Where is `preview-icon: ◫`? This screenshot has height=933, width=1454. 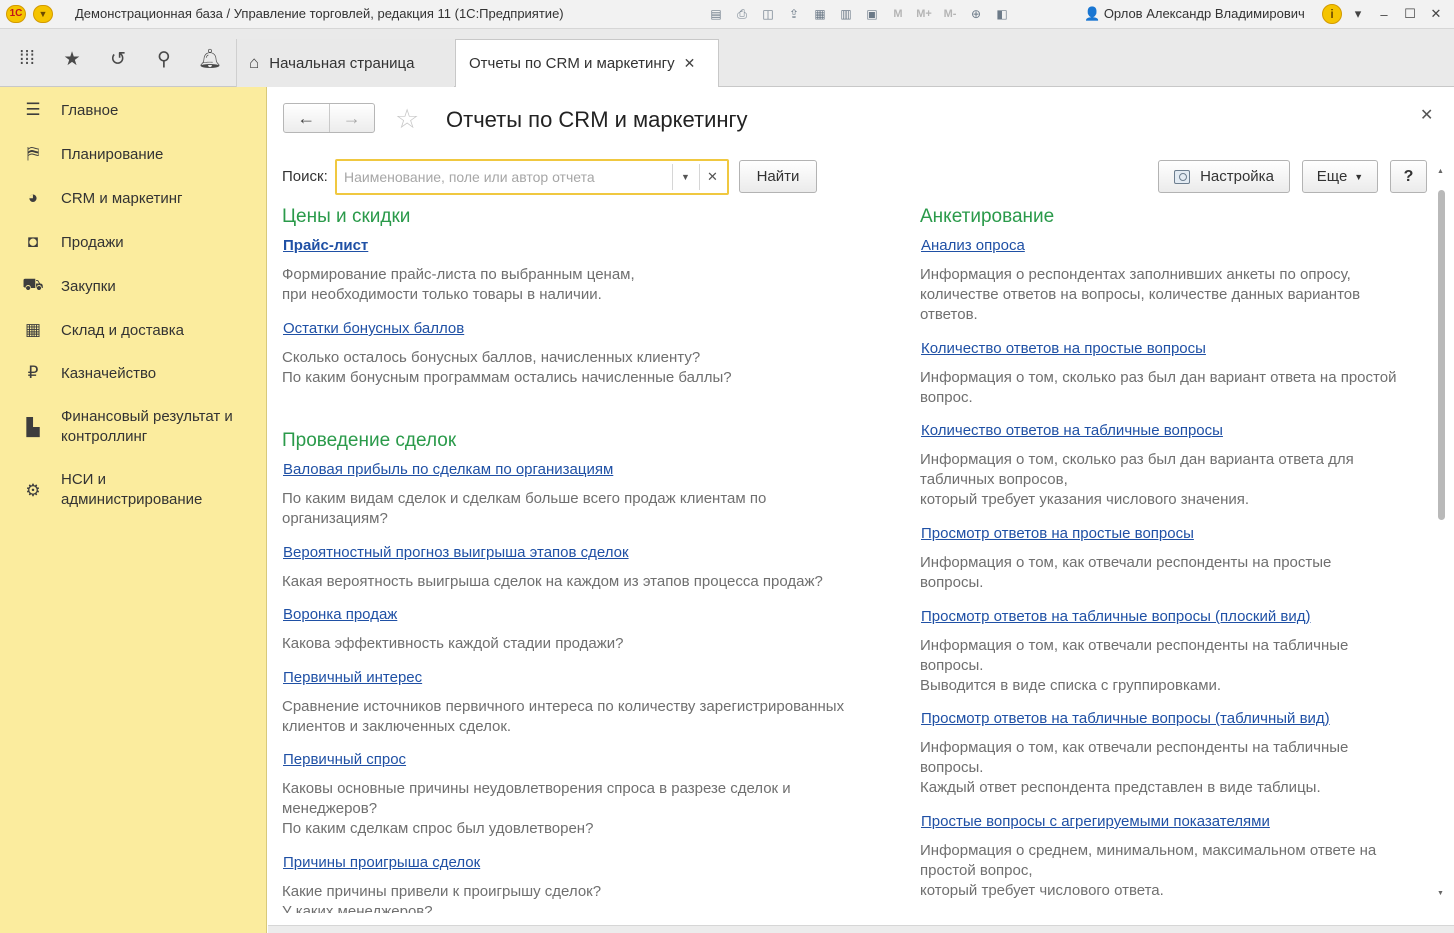 preview-icon: ◫ is located at coordinates (768, 14).